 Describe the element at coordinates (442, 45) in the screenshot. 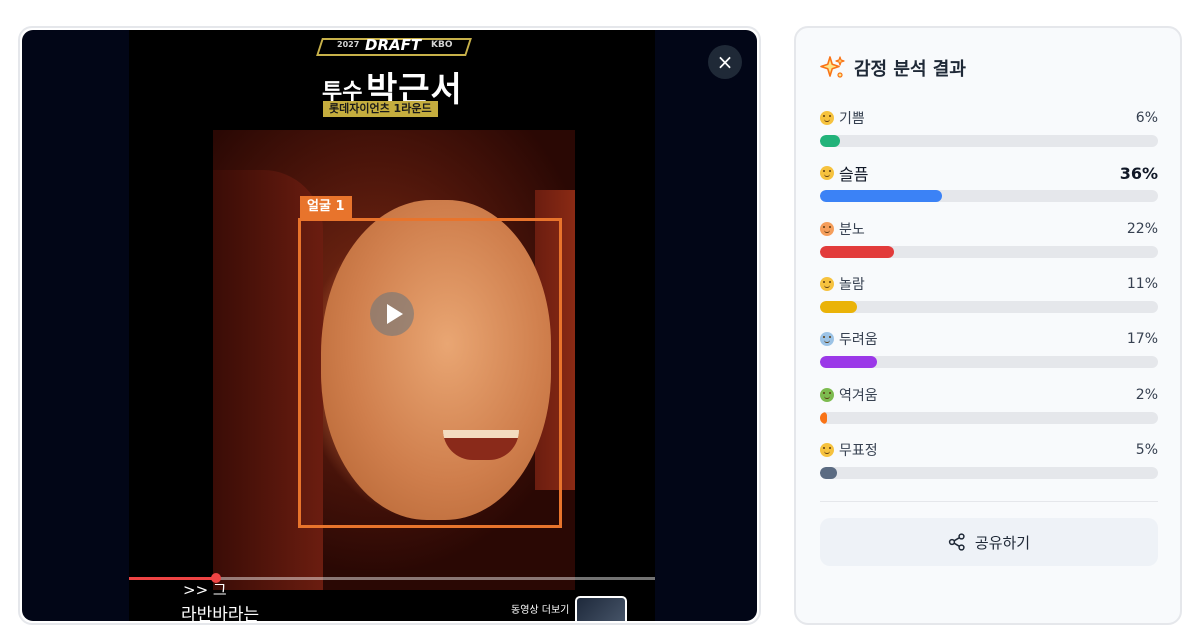

I see `banner-league: KBO` at that location.